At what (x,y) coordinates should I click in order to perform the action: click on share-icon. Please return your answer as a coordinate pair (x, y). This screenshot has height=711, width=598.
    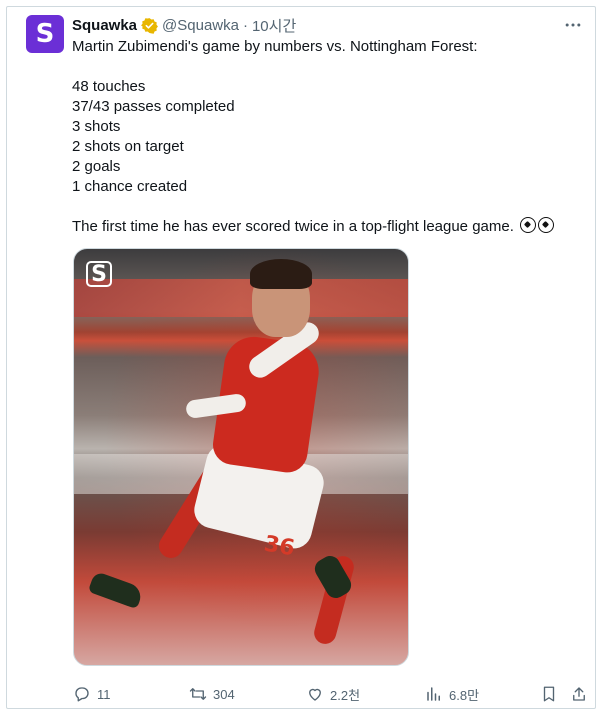
    Looking at the image, I should click on (579, 694).